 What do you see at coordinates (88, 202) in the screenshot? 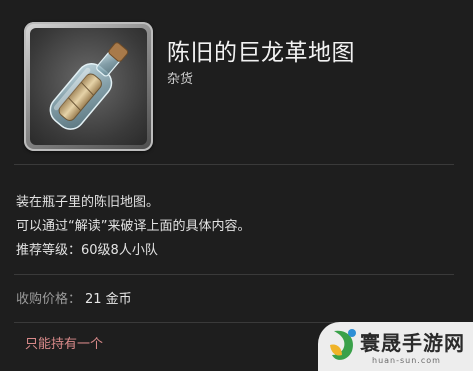
I see `description-line: 装在瓶子里的陈旧地图。` at bounding box center [88, 202].